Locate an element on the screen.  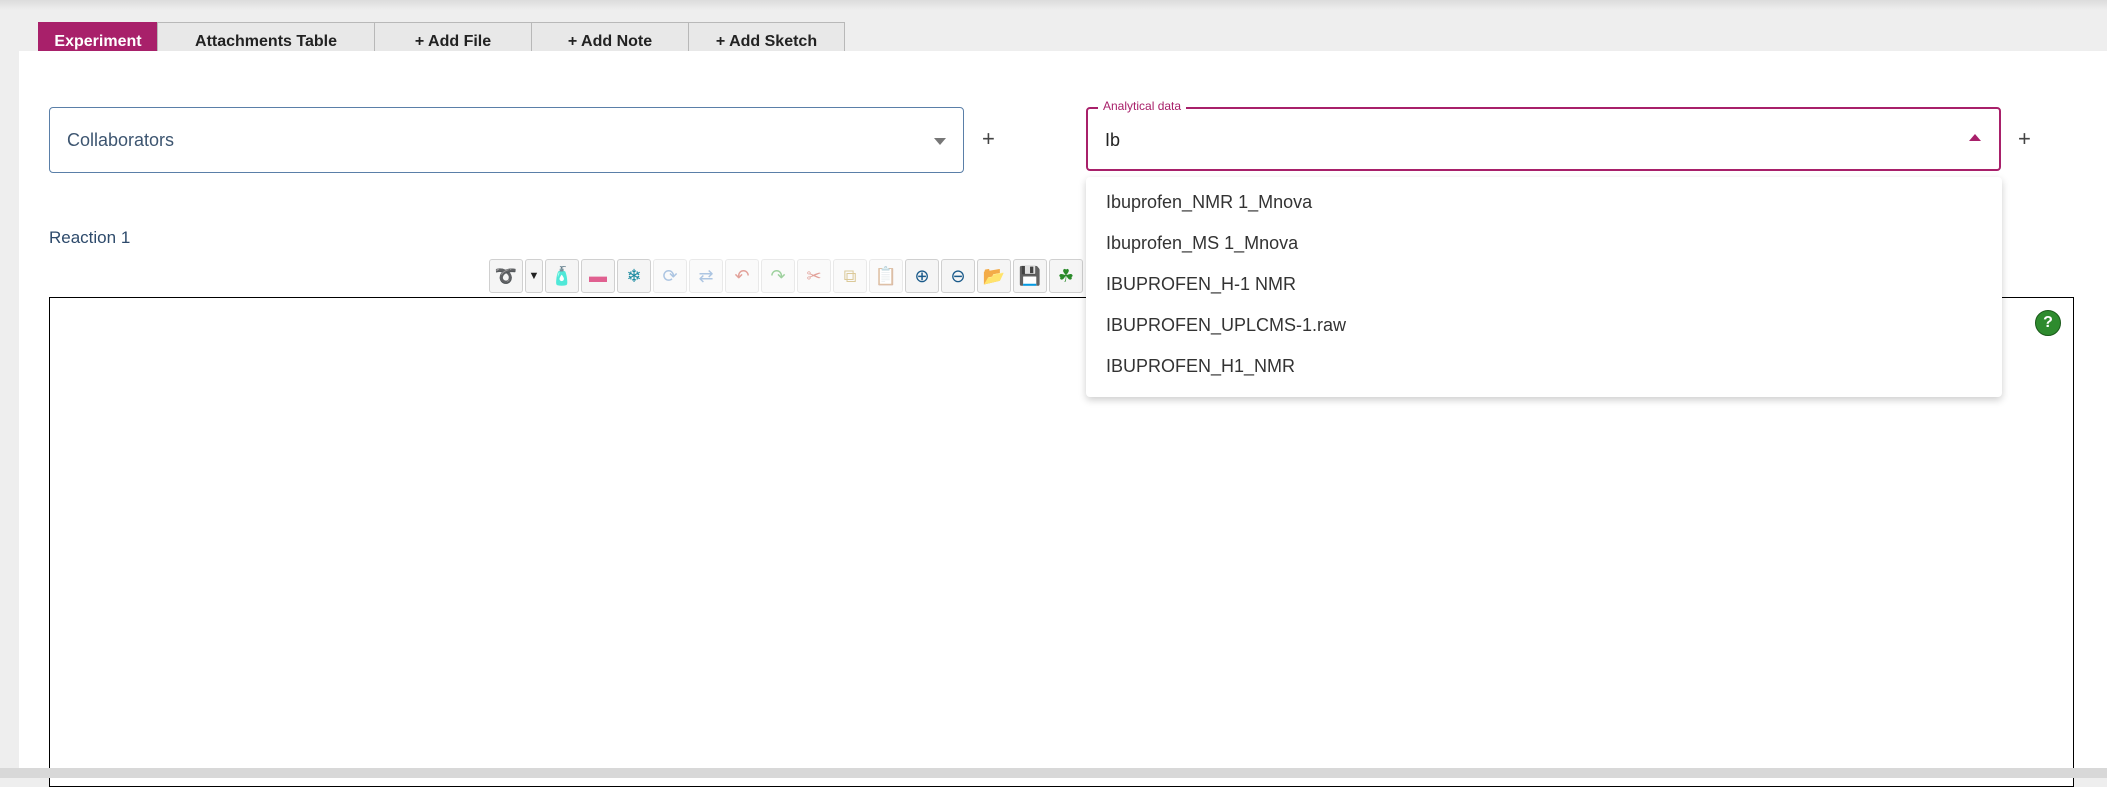
dropdown-option: IBUPROFEN_H-1 NMR is located at coordinates (1544, 284).